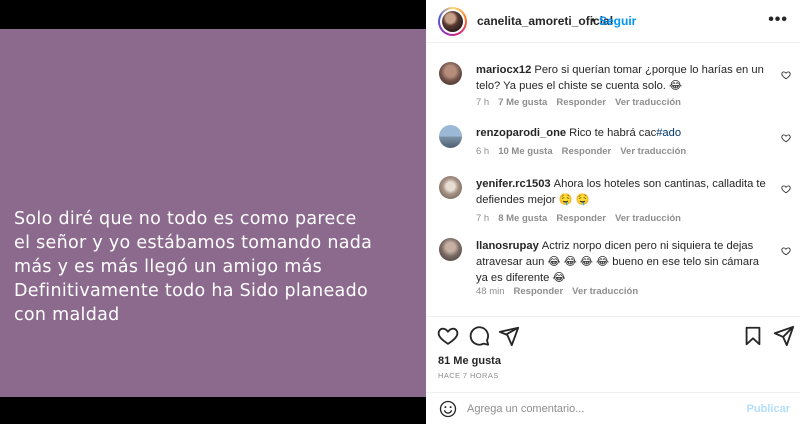 The height and width of the screenshot is (424, 800). I want to click on comment-likes: 8 Me gusta, so click(522, 218).